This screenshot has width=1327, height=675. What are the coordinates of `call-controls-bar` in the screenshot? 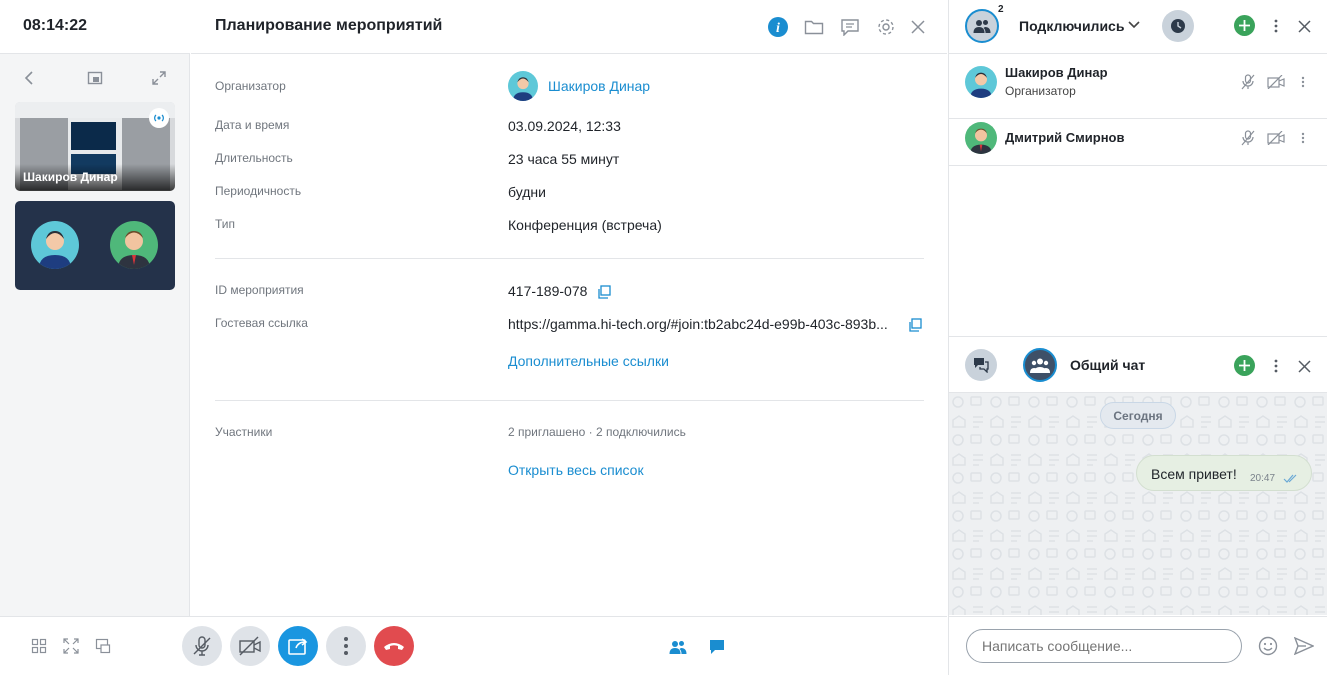 It's located at (473, 645).